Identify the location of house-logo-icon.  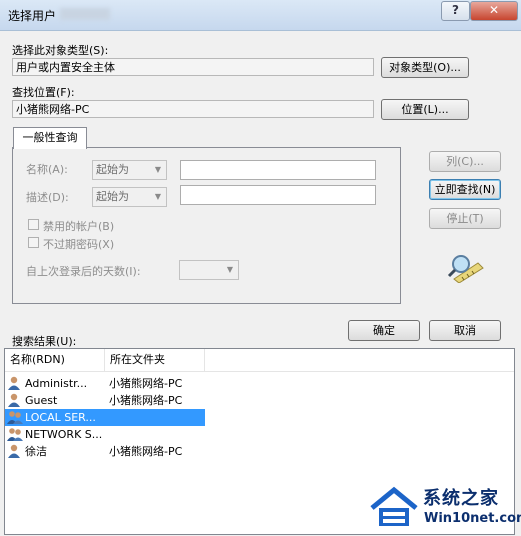
(394, 506).